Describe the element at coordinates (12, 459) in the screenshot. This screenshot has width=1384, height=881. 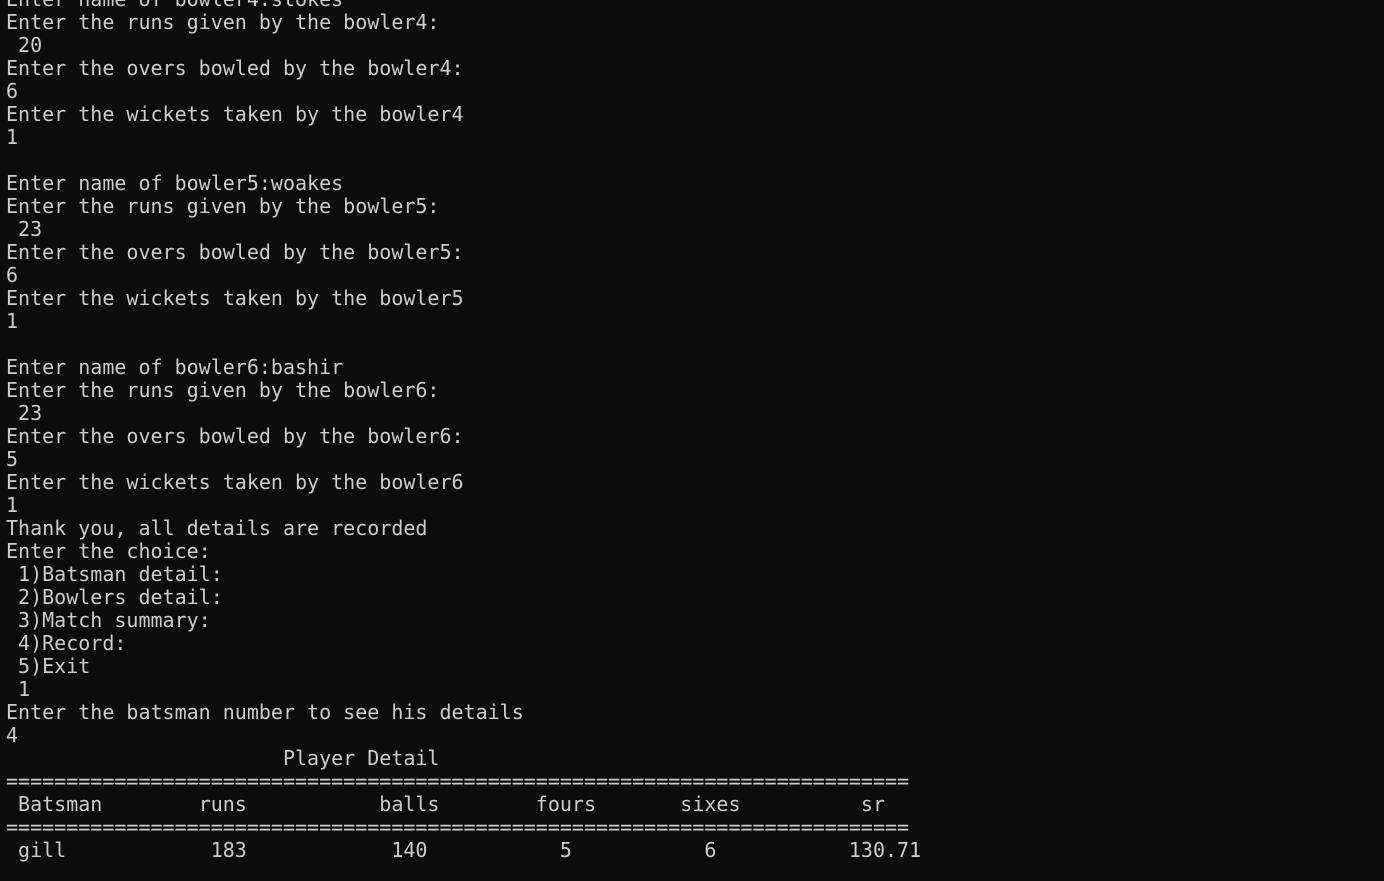
I see `terminal-line: 5` at that location.